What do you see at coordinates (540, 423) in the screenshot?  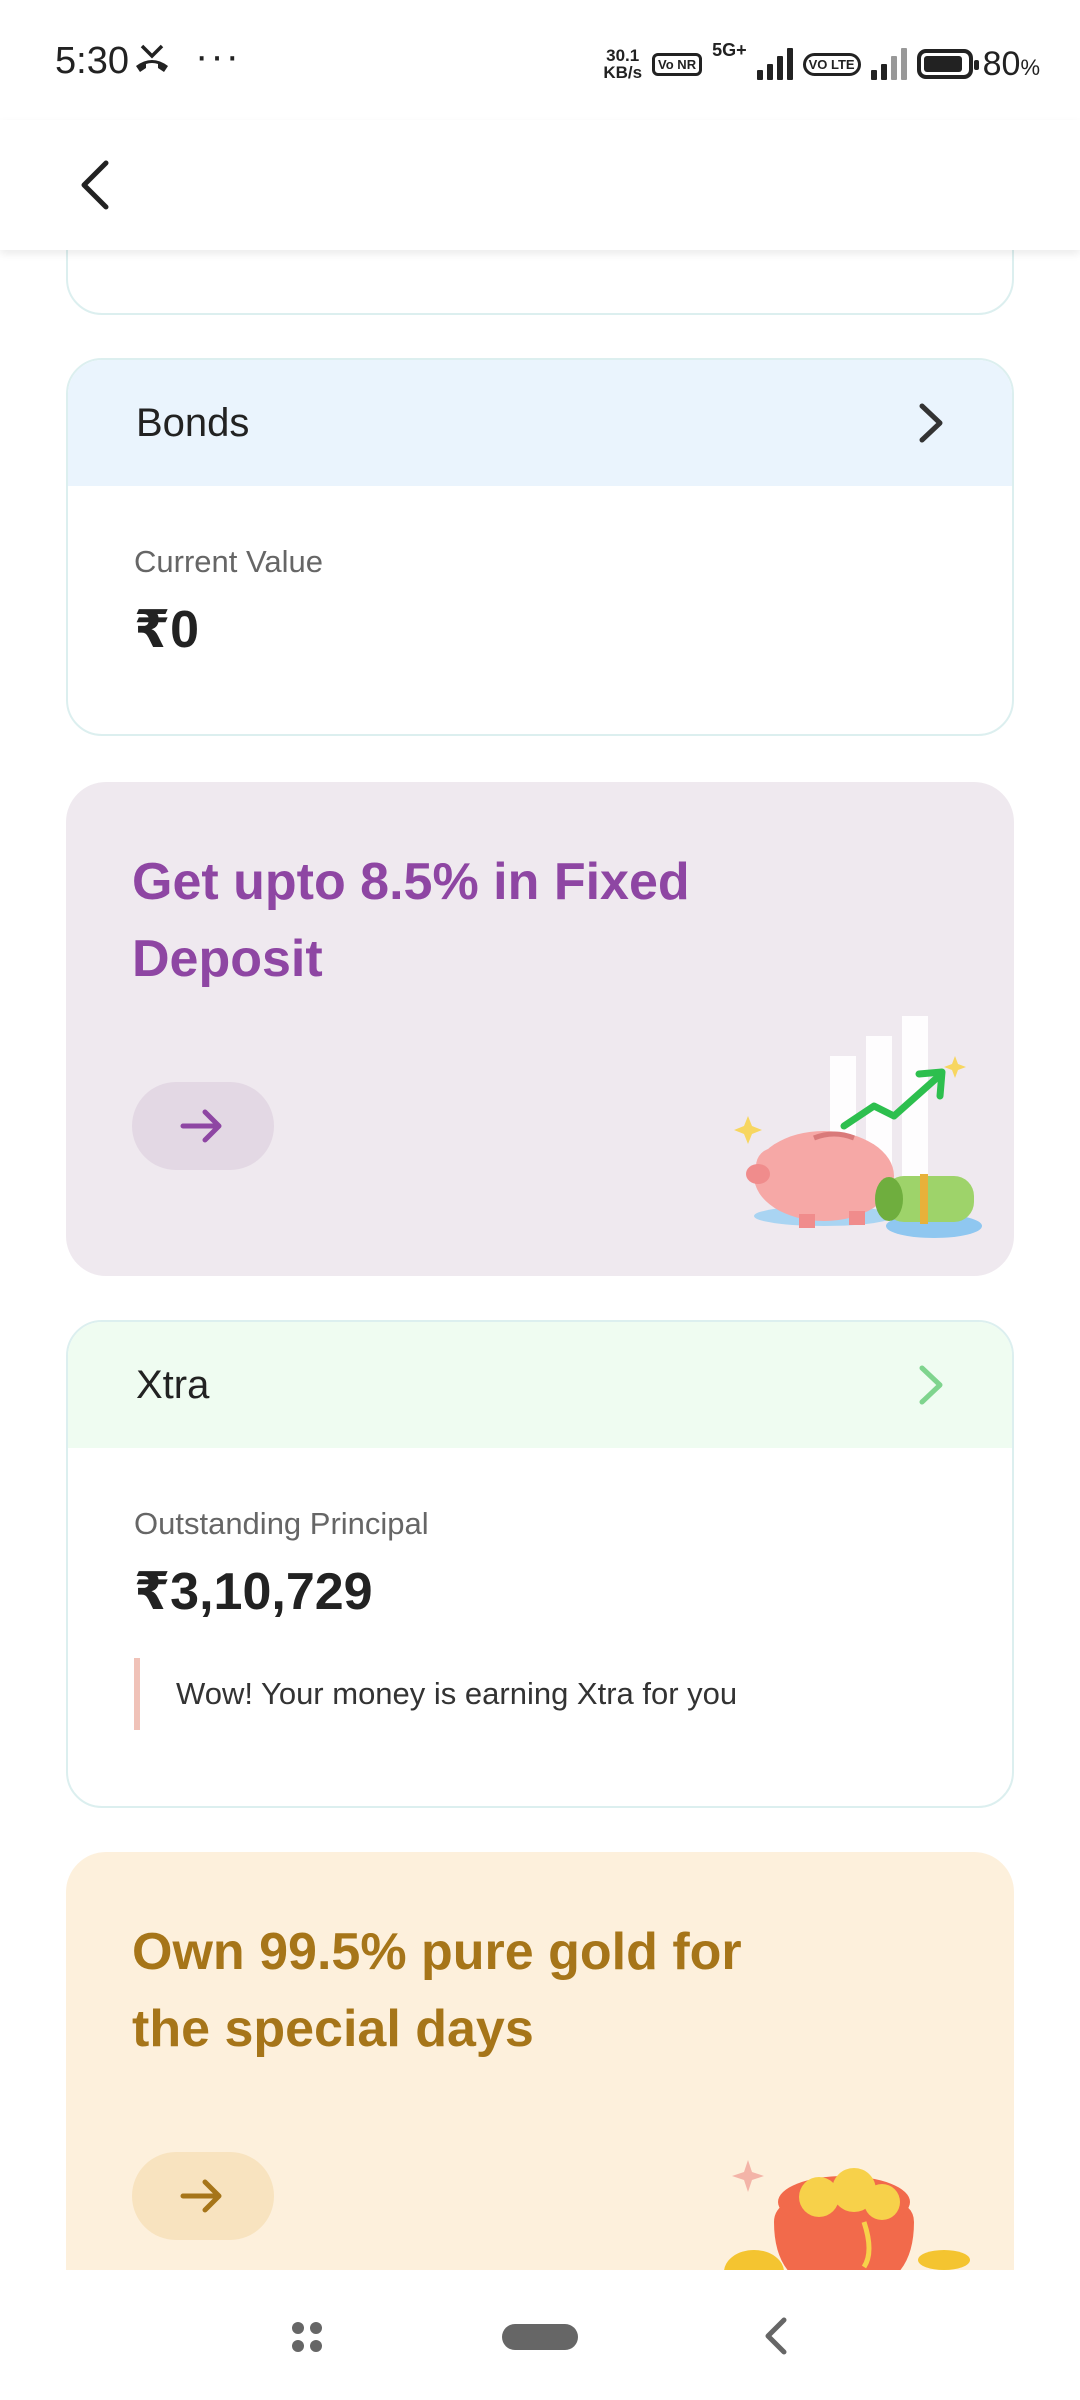 I see `bonds-card-header: Bonds` at bounding box center [540, 423].